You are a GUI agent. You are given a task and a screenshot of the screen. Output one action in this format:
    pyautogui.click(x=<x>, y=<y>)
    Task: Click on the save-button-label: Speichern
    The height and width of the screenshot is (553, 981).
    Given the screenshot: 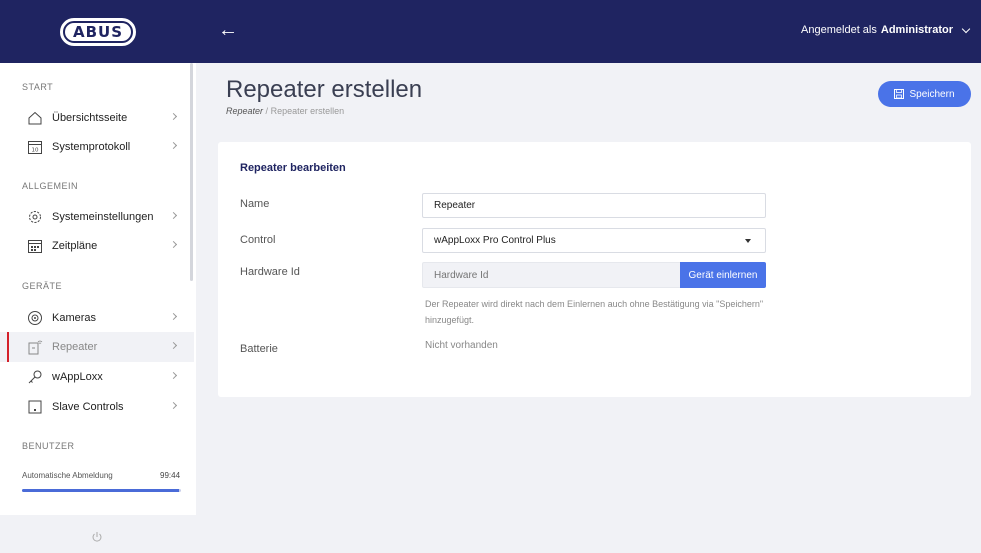 What is the action you would take?
    pyautogui.click(x=932, y=94)
    